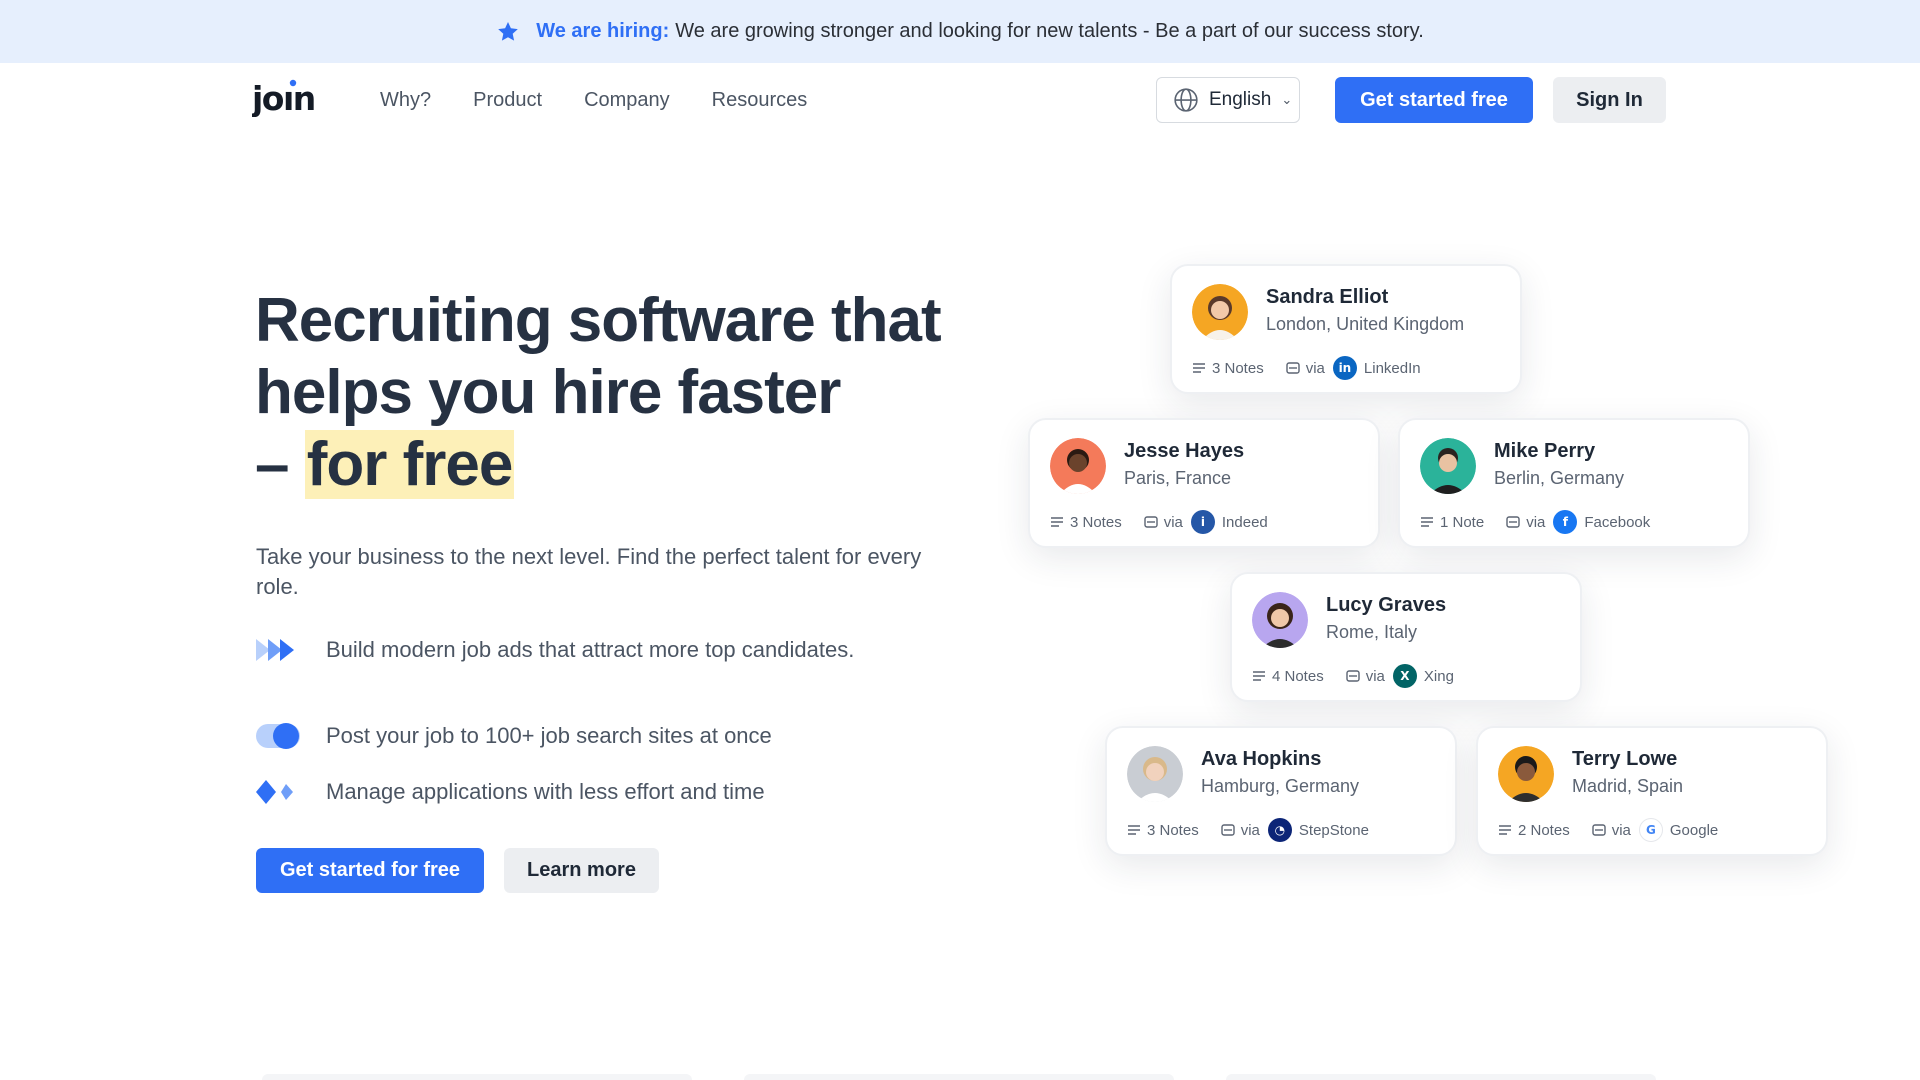 The height and width of the screenshot is (1080, 1920). I want to click on sign-in-button: Sign In, so click(1609, 100).